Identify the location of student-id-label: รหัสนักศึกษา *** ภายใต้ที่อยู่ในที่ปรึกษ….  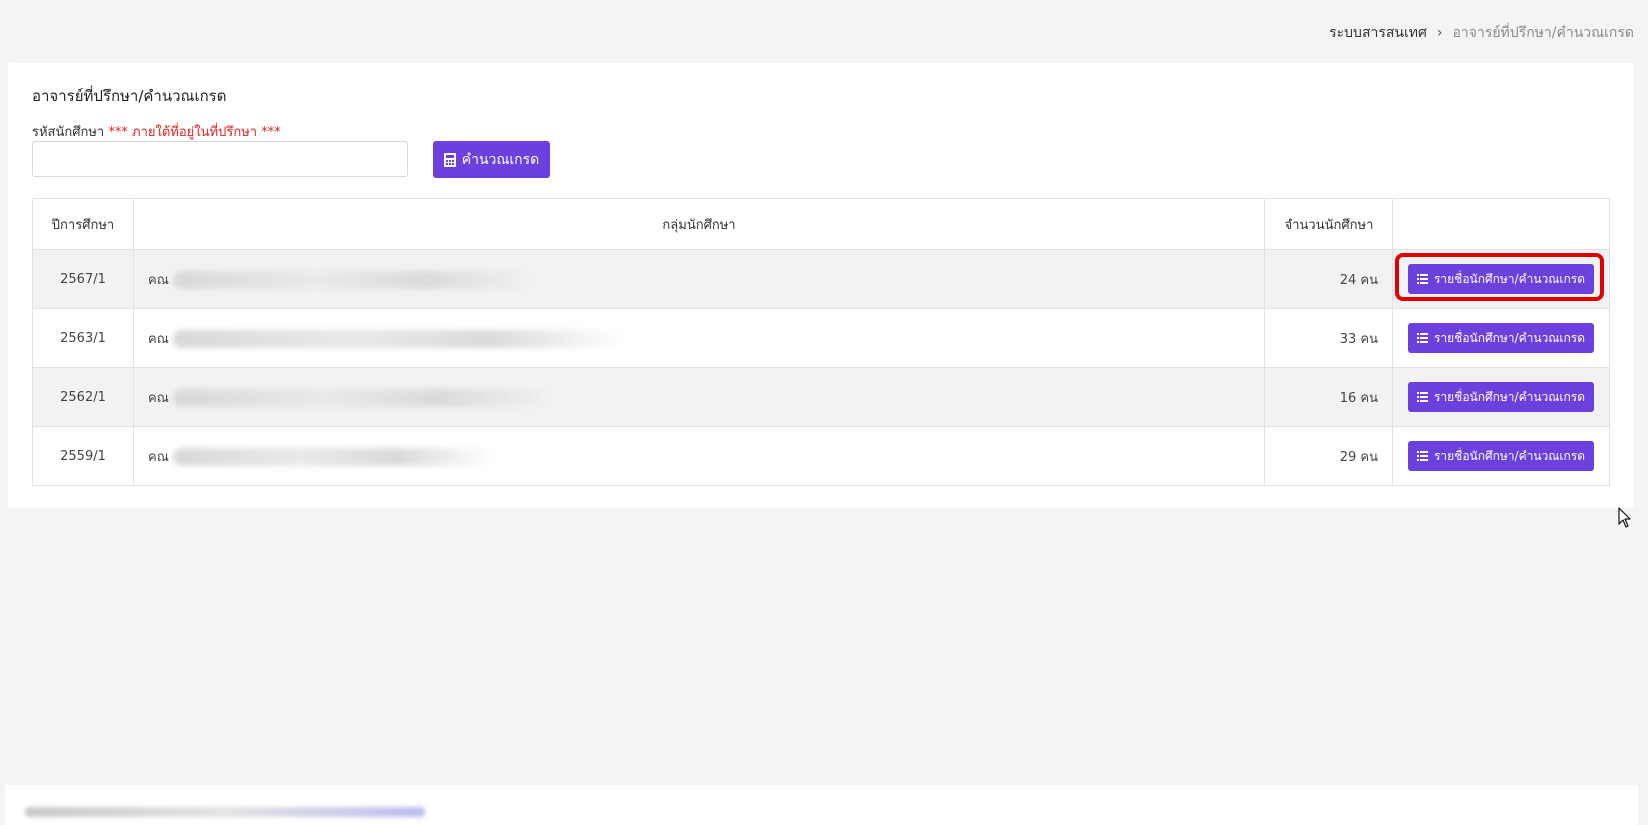
(156, 131).